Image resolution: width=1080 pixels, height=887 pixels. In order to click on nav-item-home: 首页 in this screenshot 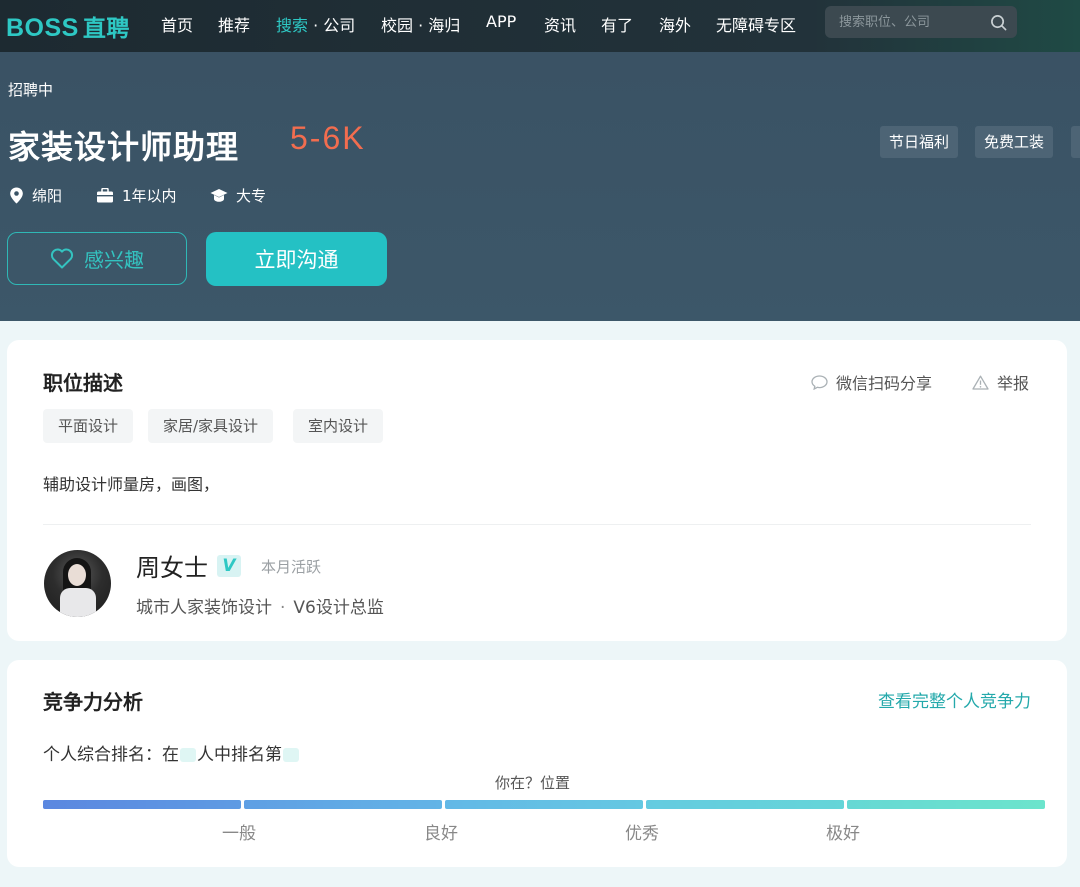, I will do `click(177, 24)`.